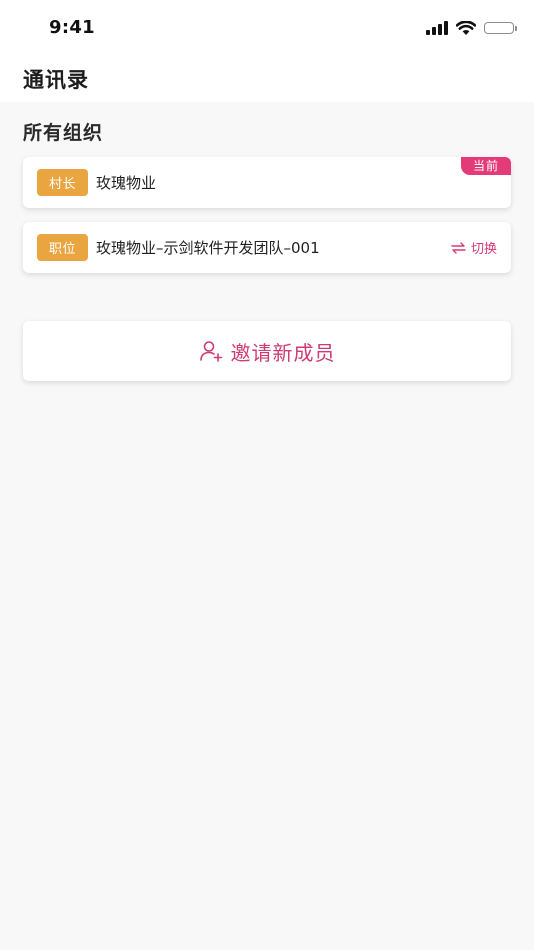 The width and height of the screenshot is (534, 950). I want to click on org-card: 职位 玫瑰物业–示剑软件开发团队–001 切换, so click(267, 247).